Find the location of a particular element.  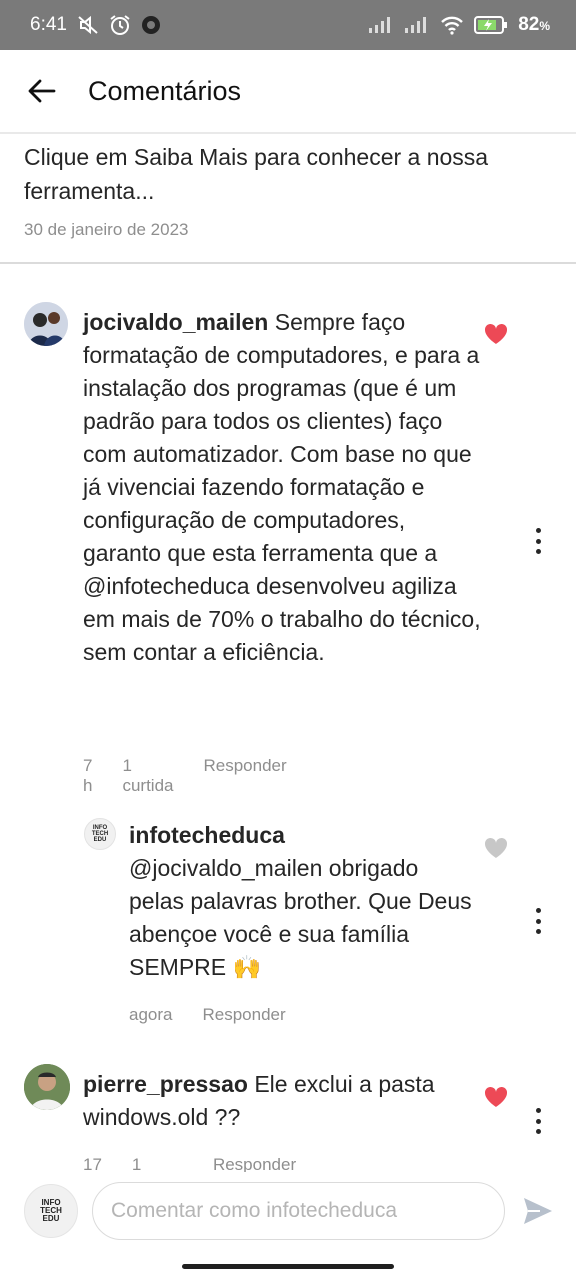

send-icon is located at coordinates (538, 1211).